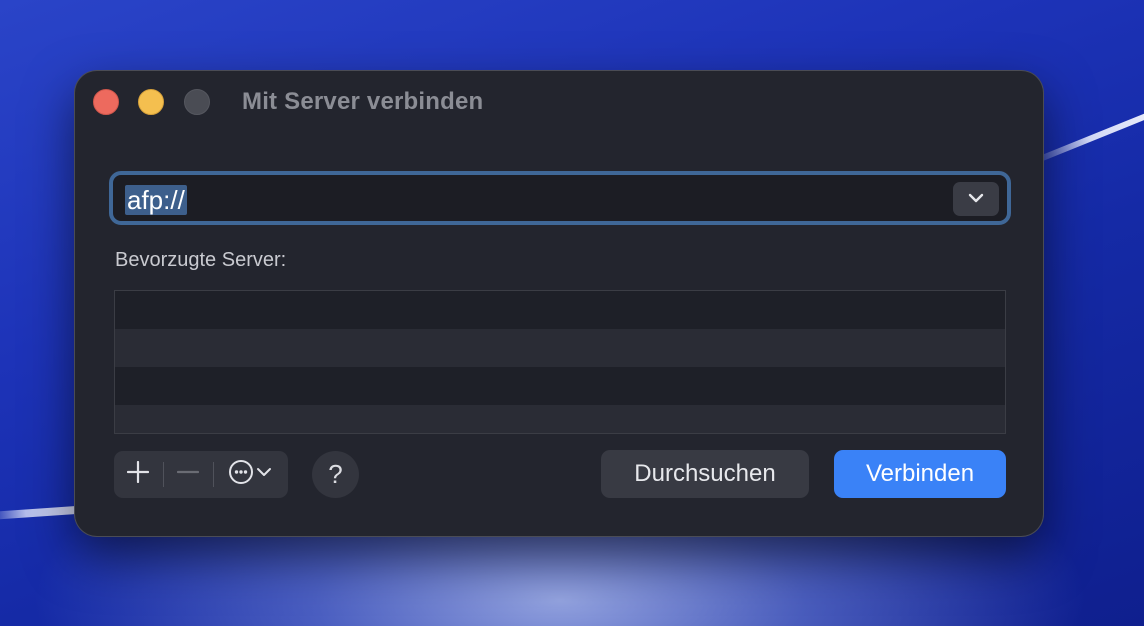 Image resolution: width=1144 pixels, height=626 pixels. I want to click on minus-icon, so click(188, 474).